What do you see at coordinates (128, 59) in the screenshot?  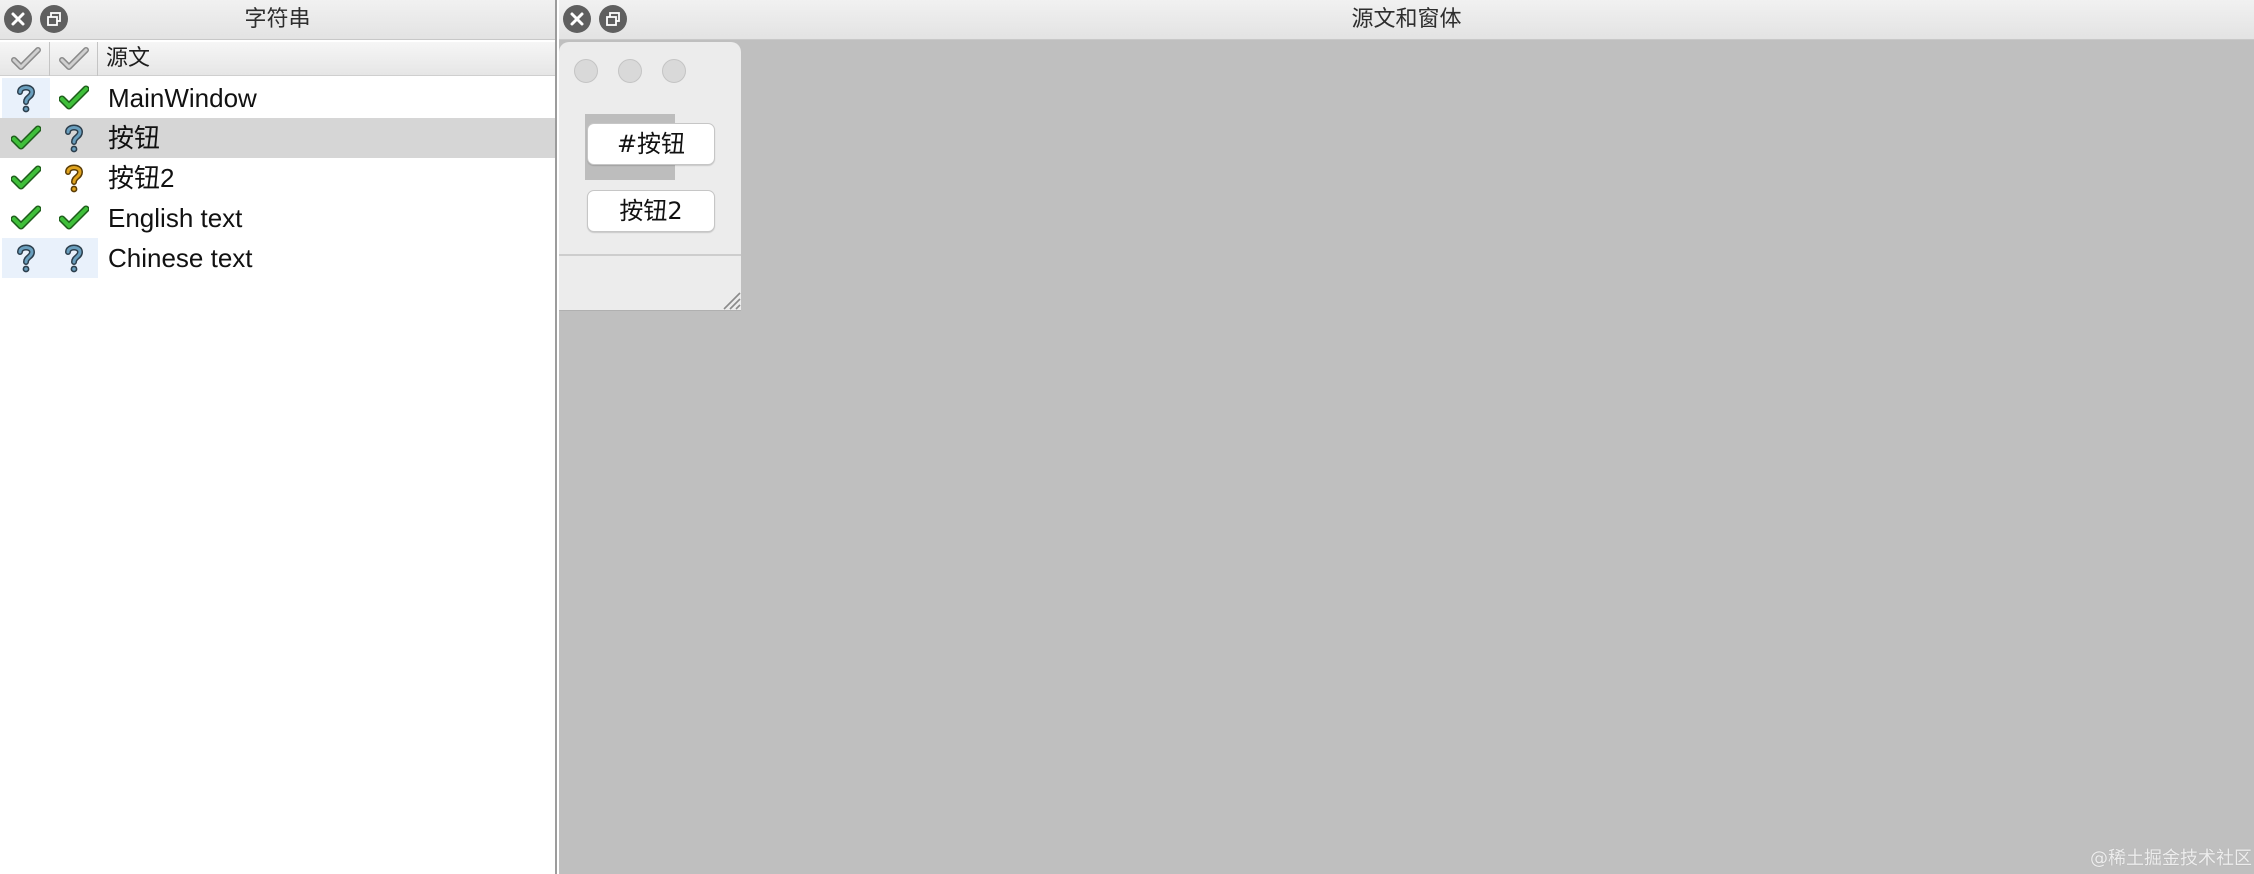 I see `header-source-label: 源文` at bounding box center [128, 59].